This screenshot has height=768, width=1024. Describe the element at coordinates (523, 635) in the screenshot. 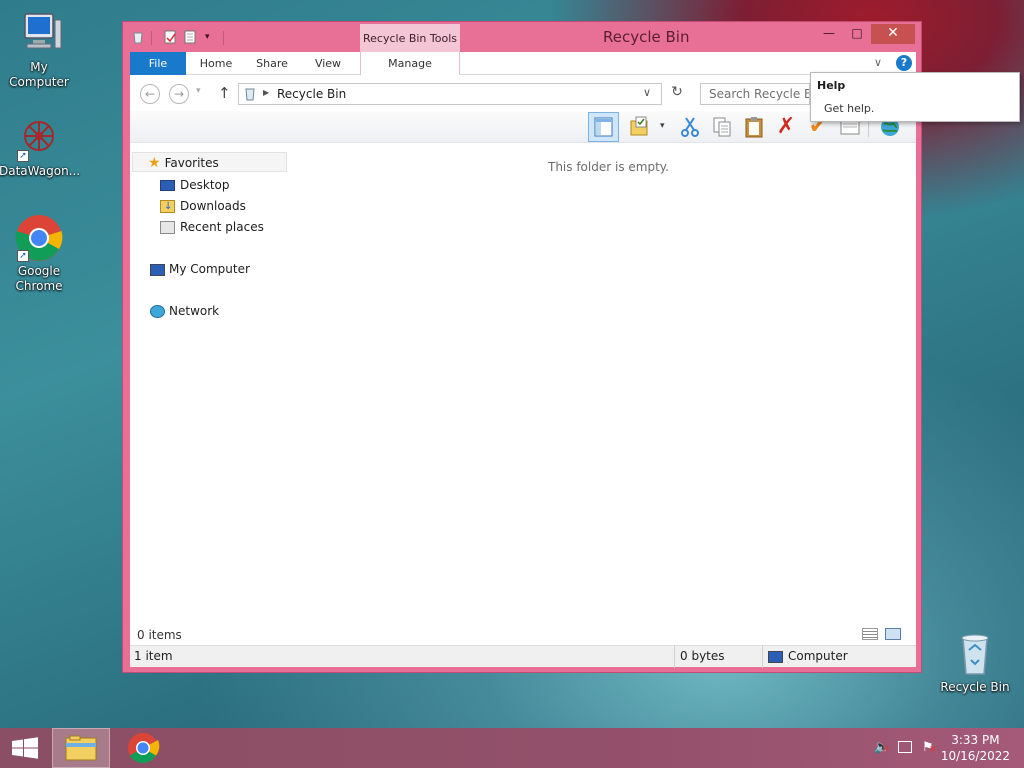

I see `status-bar: 0 items` at that location.